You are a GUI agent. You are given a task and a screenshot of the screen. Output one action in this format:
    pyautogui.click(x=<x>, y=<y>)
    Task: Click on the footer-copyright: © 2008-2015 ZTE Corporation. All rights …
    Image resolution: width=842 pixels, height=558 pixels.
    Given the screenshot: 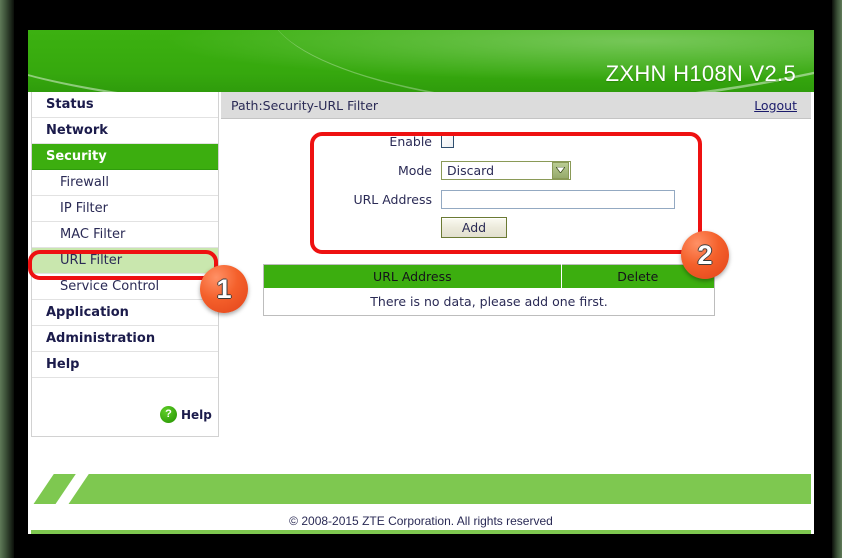 What is the action you would take?
    pyautogui.click(x=421, y=521)
    